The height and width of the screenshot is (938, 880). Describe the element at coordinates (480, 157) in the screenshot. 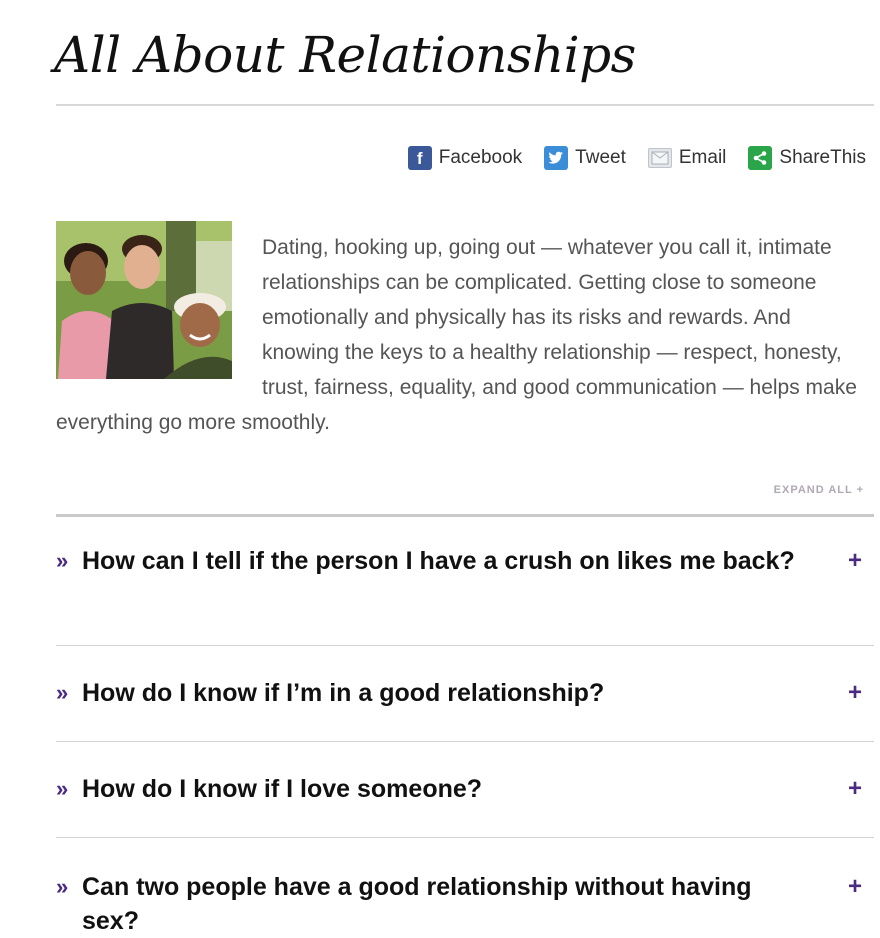

I see `share-facebook-label: Facebook` at that location.